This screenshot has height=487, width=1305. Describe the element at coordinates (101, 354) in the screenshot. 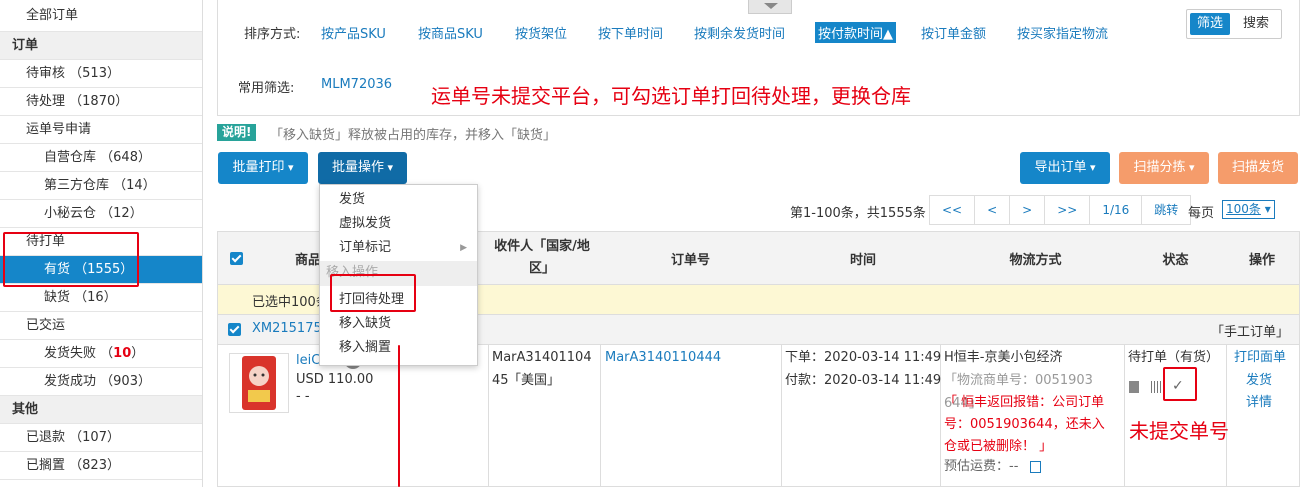

I see `sidebar-item-ship-failed: 发货失败 （10）` at that location.